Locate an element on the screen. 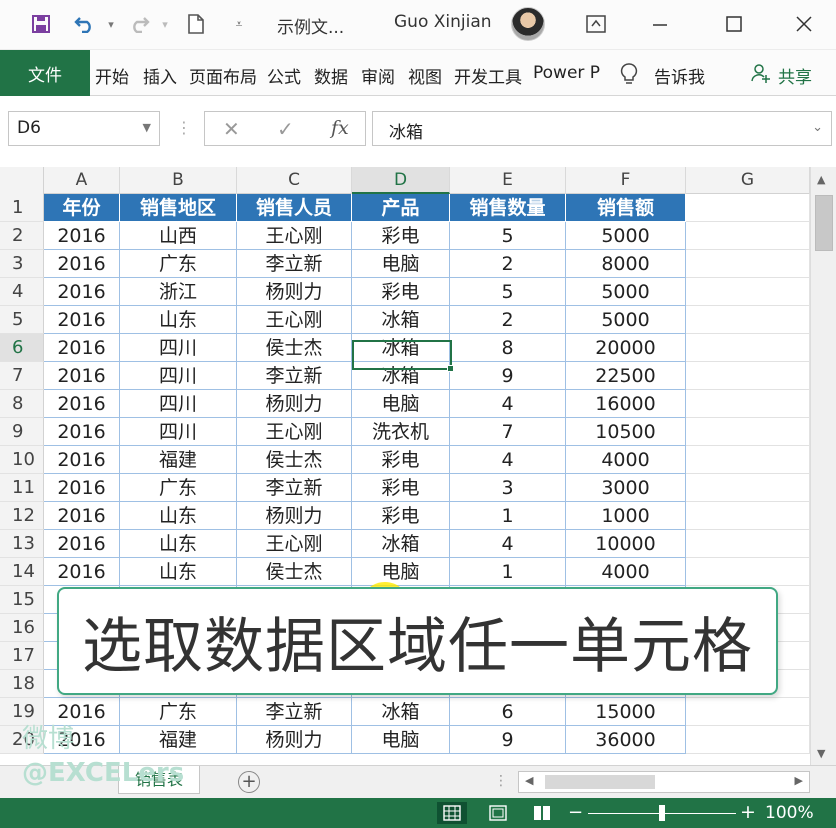 The width and height of the screenshot is (836, 828). table-cell: 5 is located at coordinates (508, 292).